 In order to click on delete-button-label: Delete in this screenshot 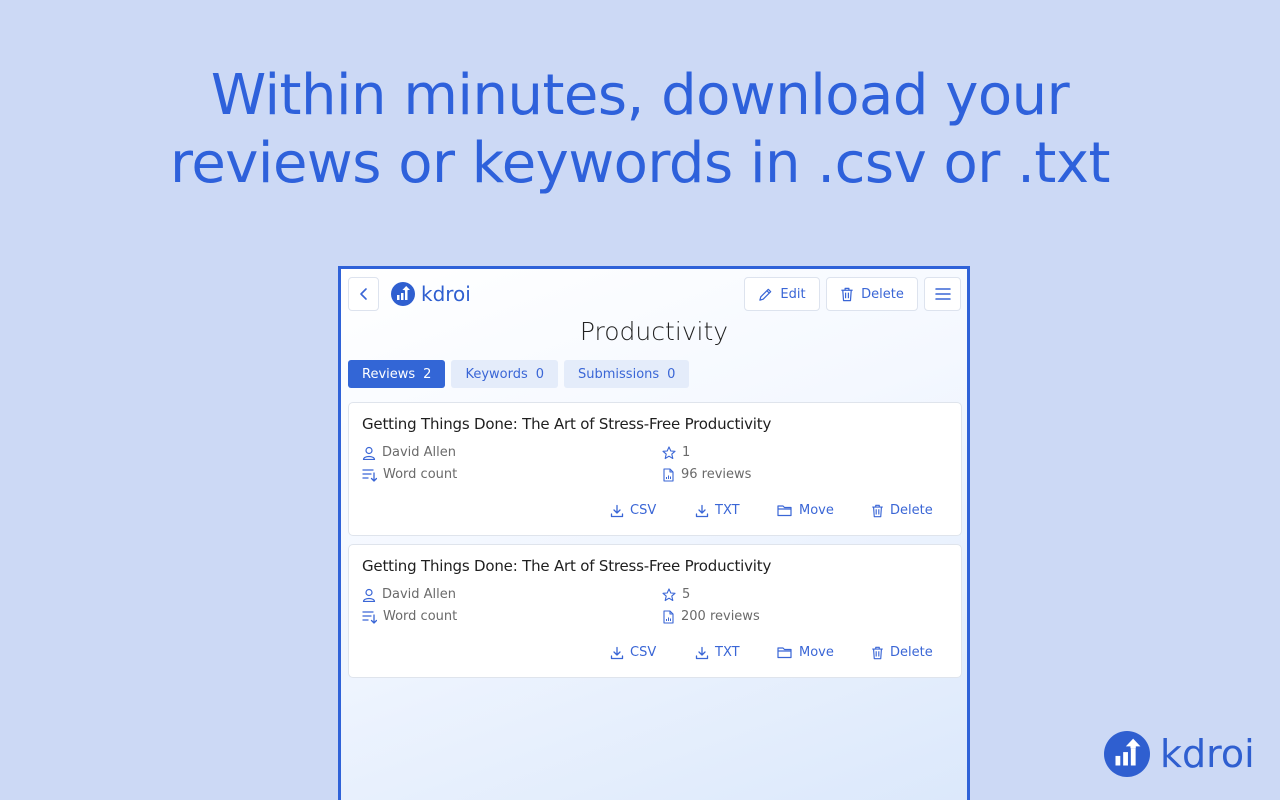, I will do `click(882, 294)`.